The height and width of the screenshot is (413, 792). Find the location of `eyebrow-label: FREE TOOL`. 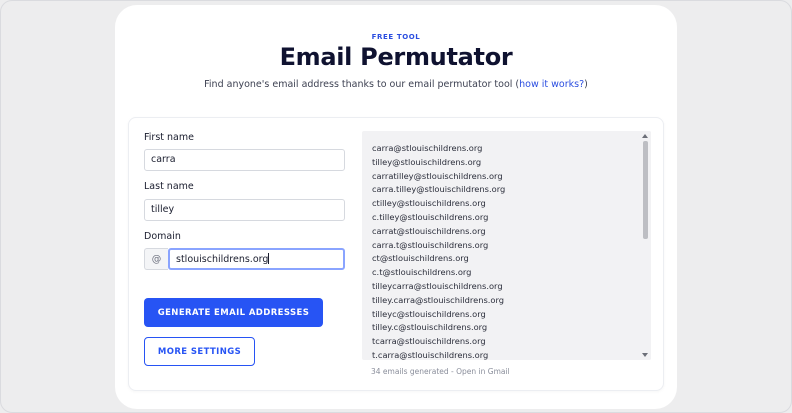

eyebrow-label: FREE TOOL is located at coordinates (396, 37).